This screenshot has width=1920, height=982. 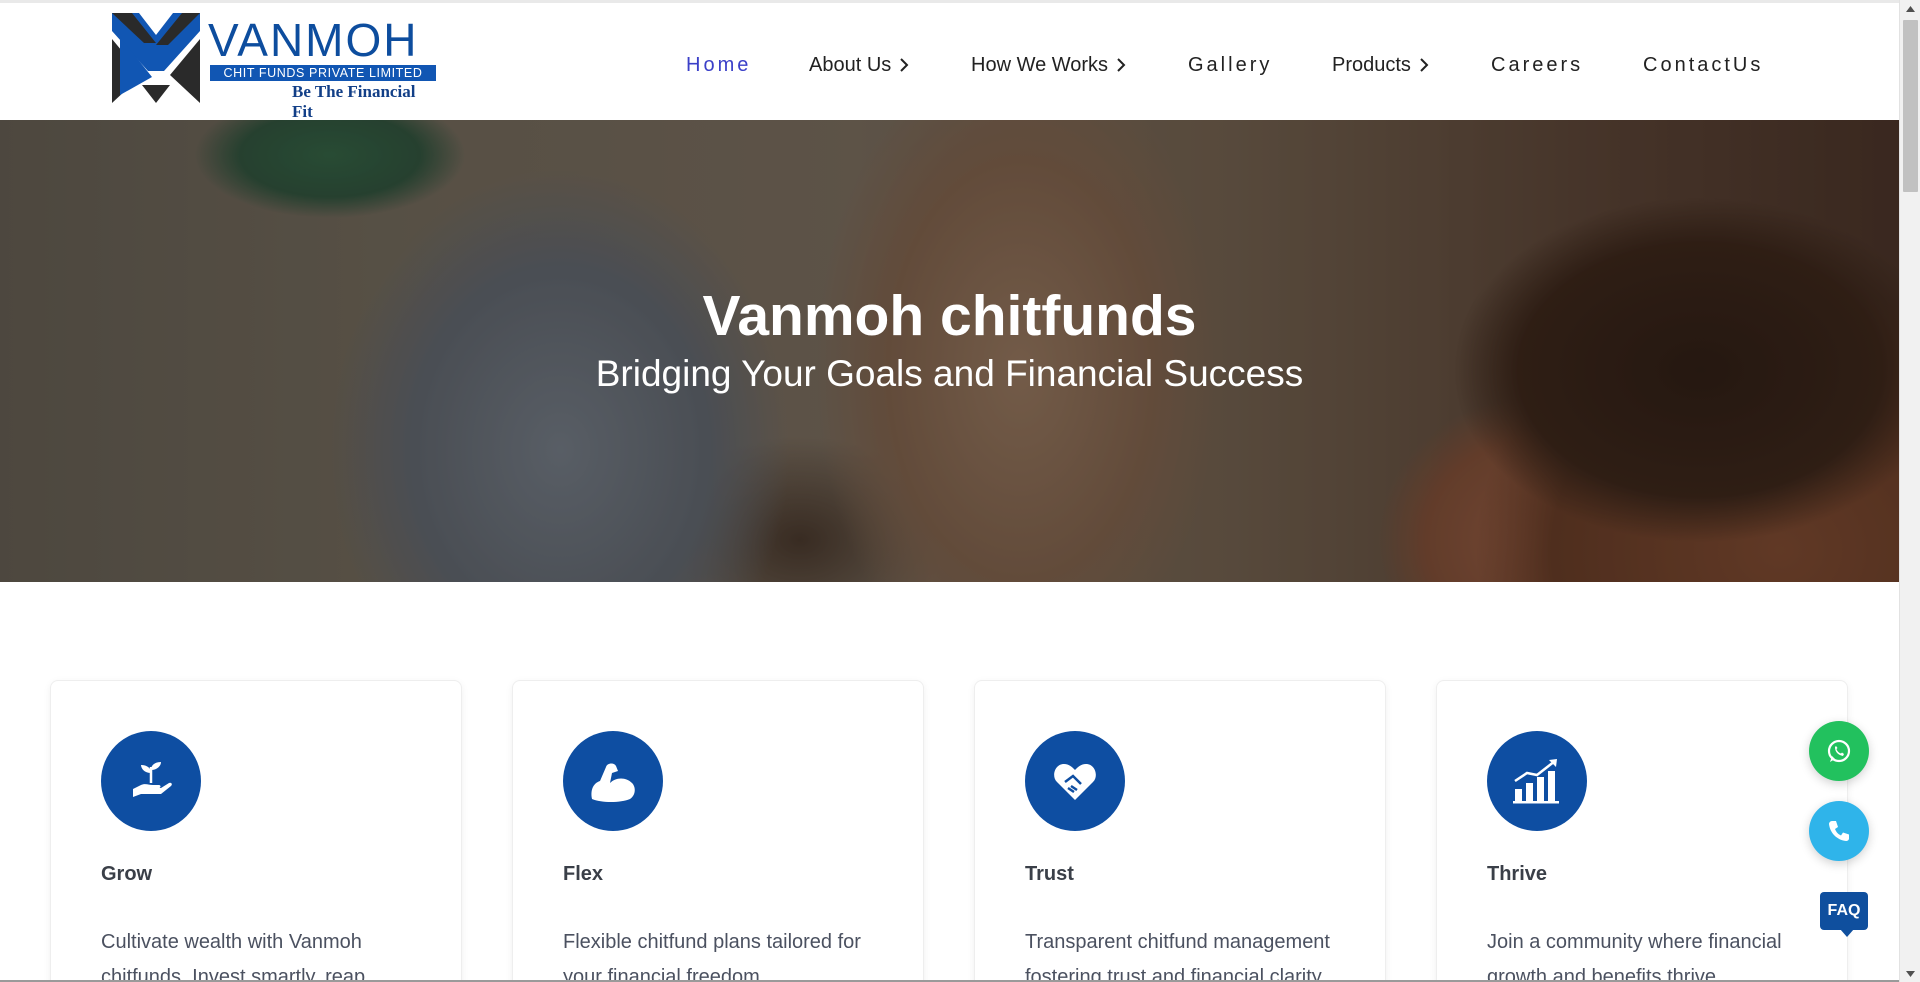 I want to click on scroll-down-icon, so click(x=1910, y=973).